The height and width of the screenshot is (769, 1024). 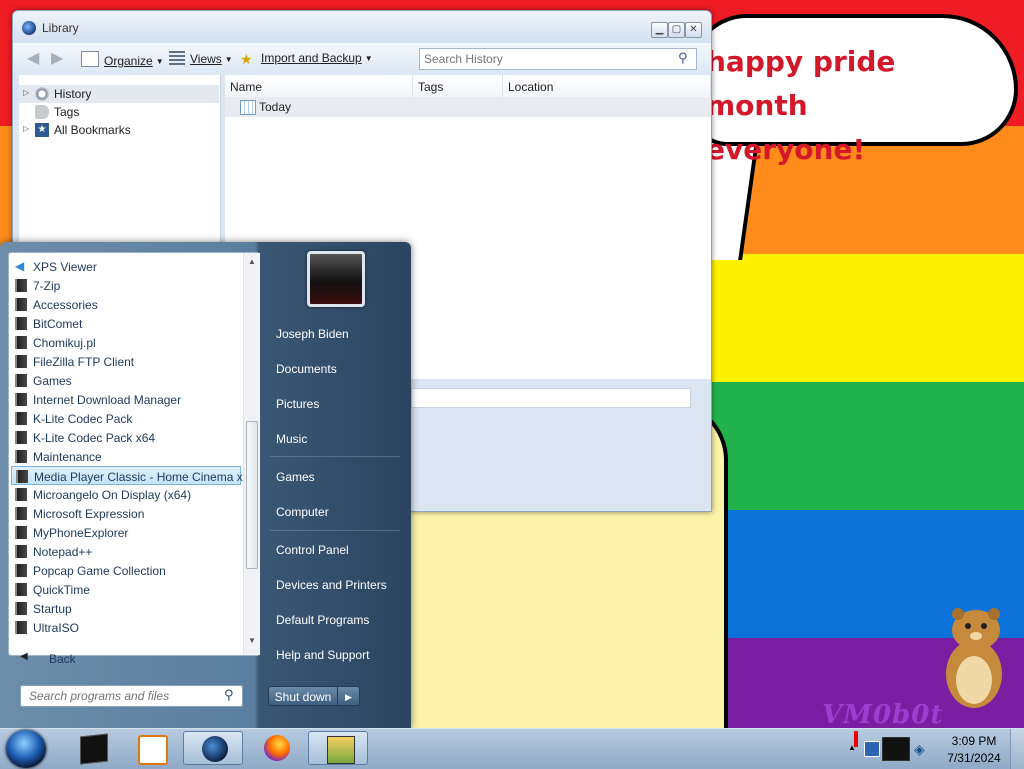 What do you see at coordinates (312, 334) in the screenshot?
I see `user-name-link: Joseph Biden` at bounding box center [312, 334].